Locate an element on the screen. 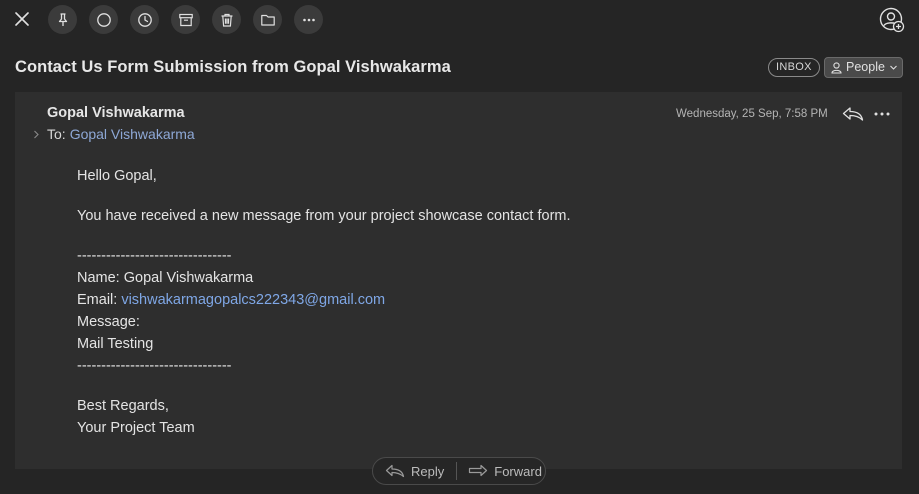 The height and width of the screenshot is (494, 919). add-account-button is located at coordinates (892, 20).